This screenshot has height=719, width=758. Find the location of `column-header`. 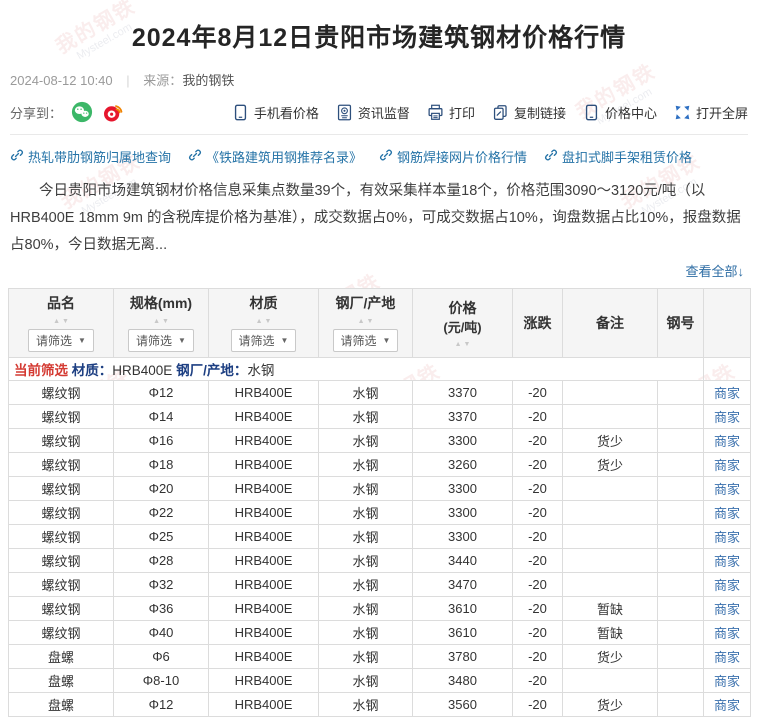

column-header is located at coordinates (727, 323).